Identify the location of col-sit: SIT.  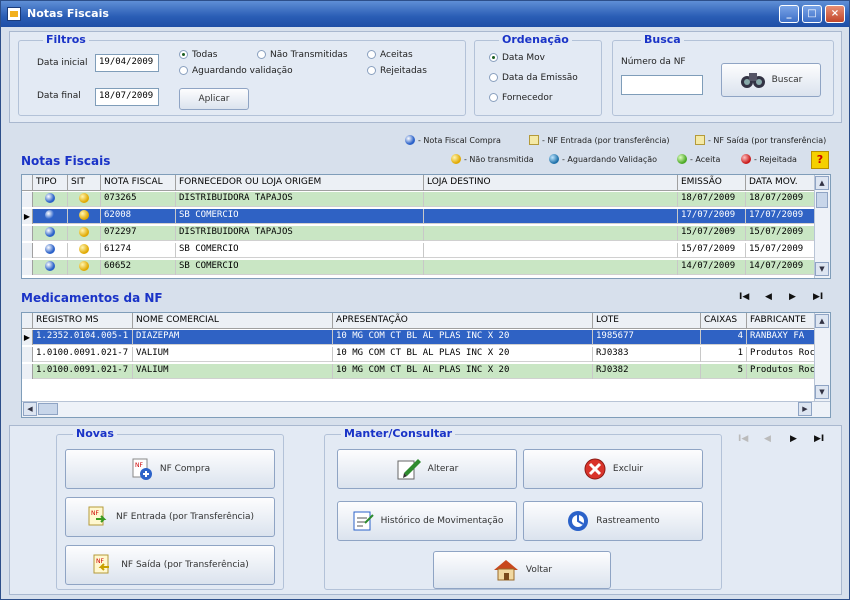
(84, 183).